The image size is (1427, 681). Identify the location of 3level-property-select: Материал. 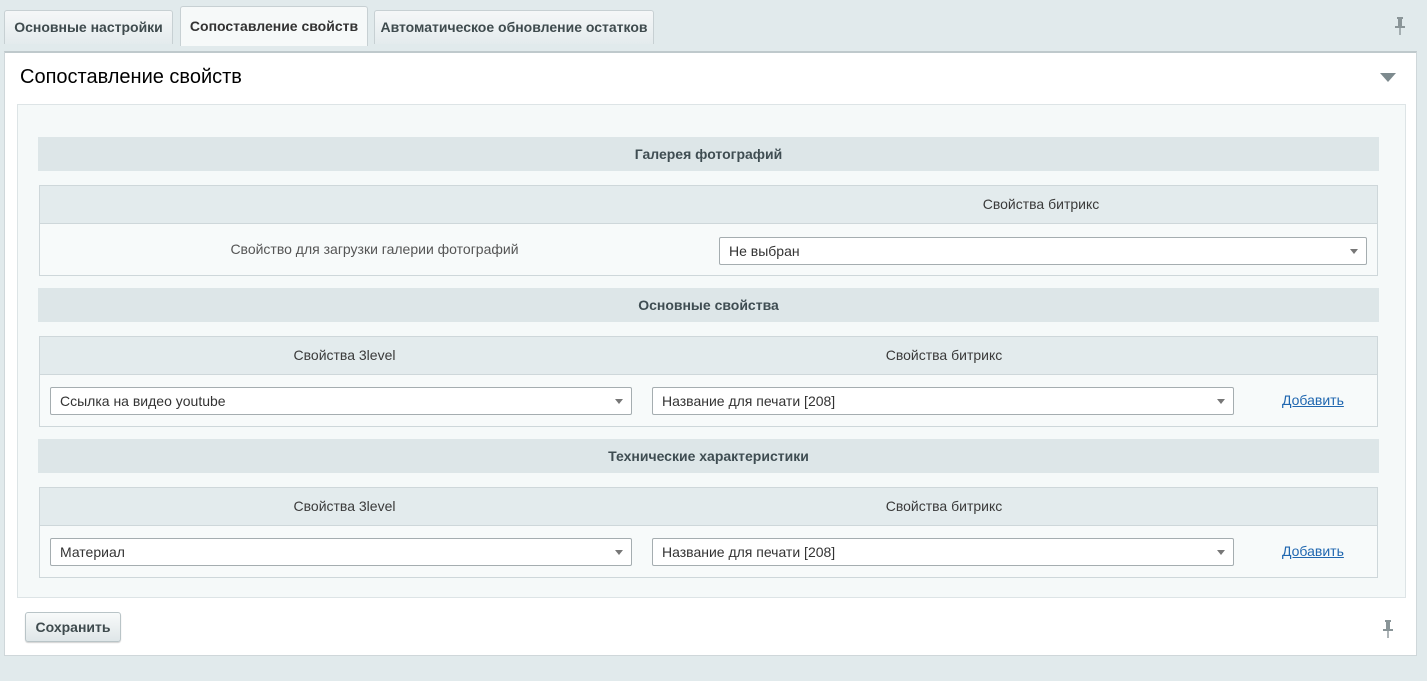
(341, 552).